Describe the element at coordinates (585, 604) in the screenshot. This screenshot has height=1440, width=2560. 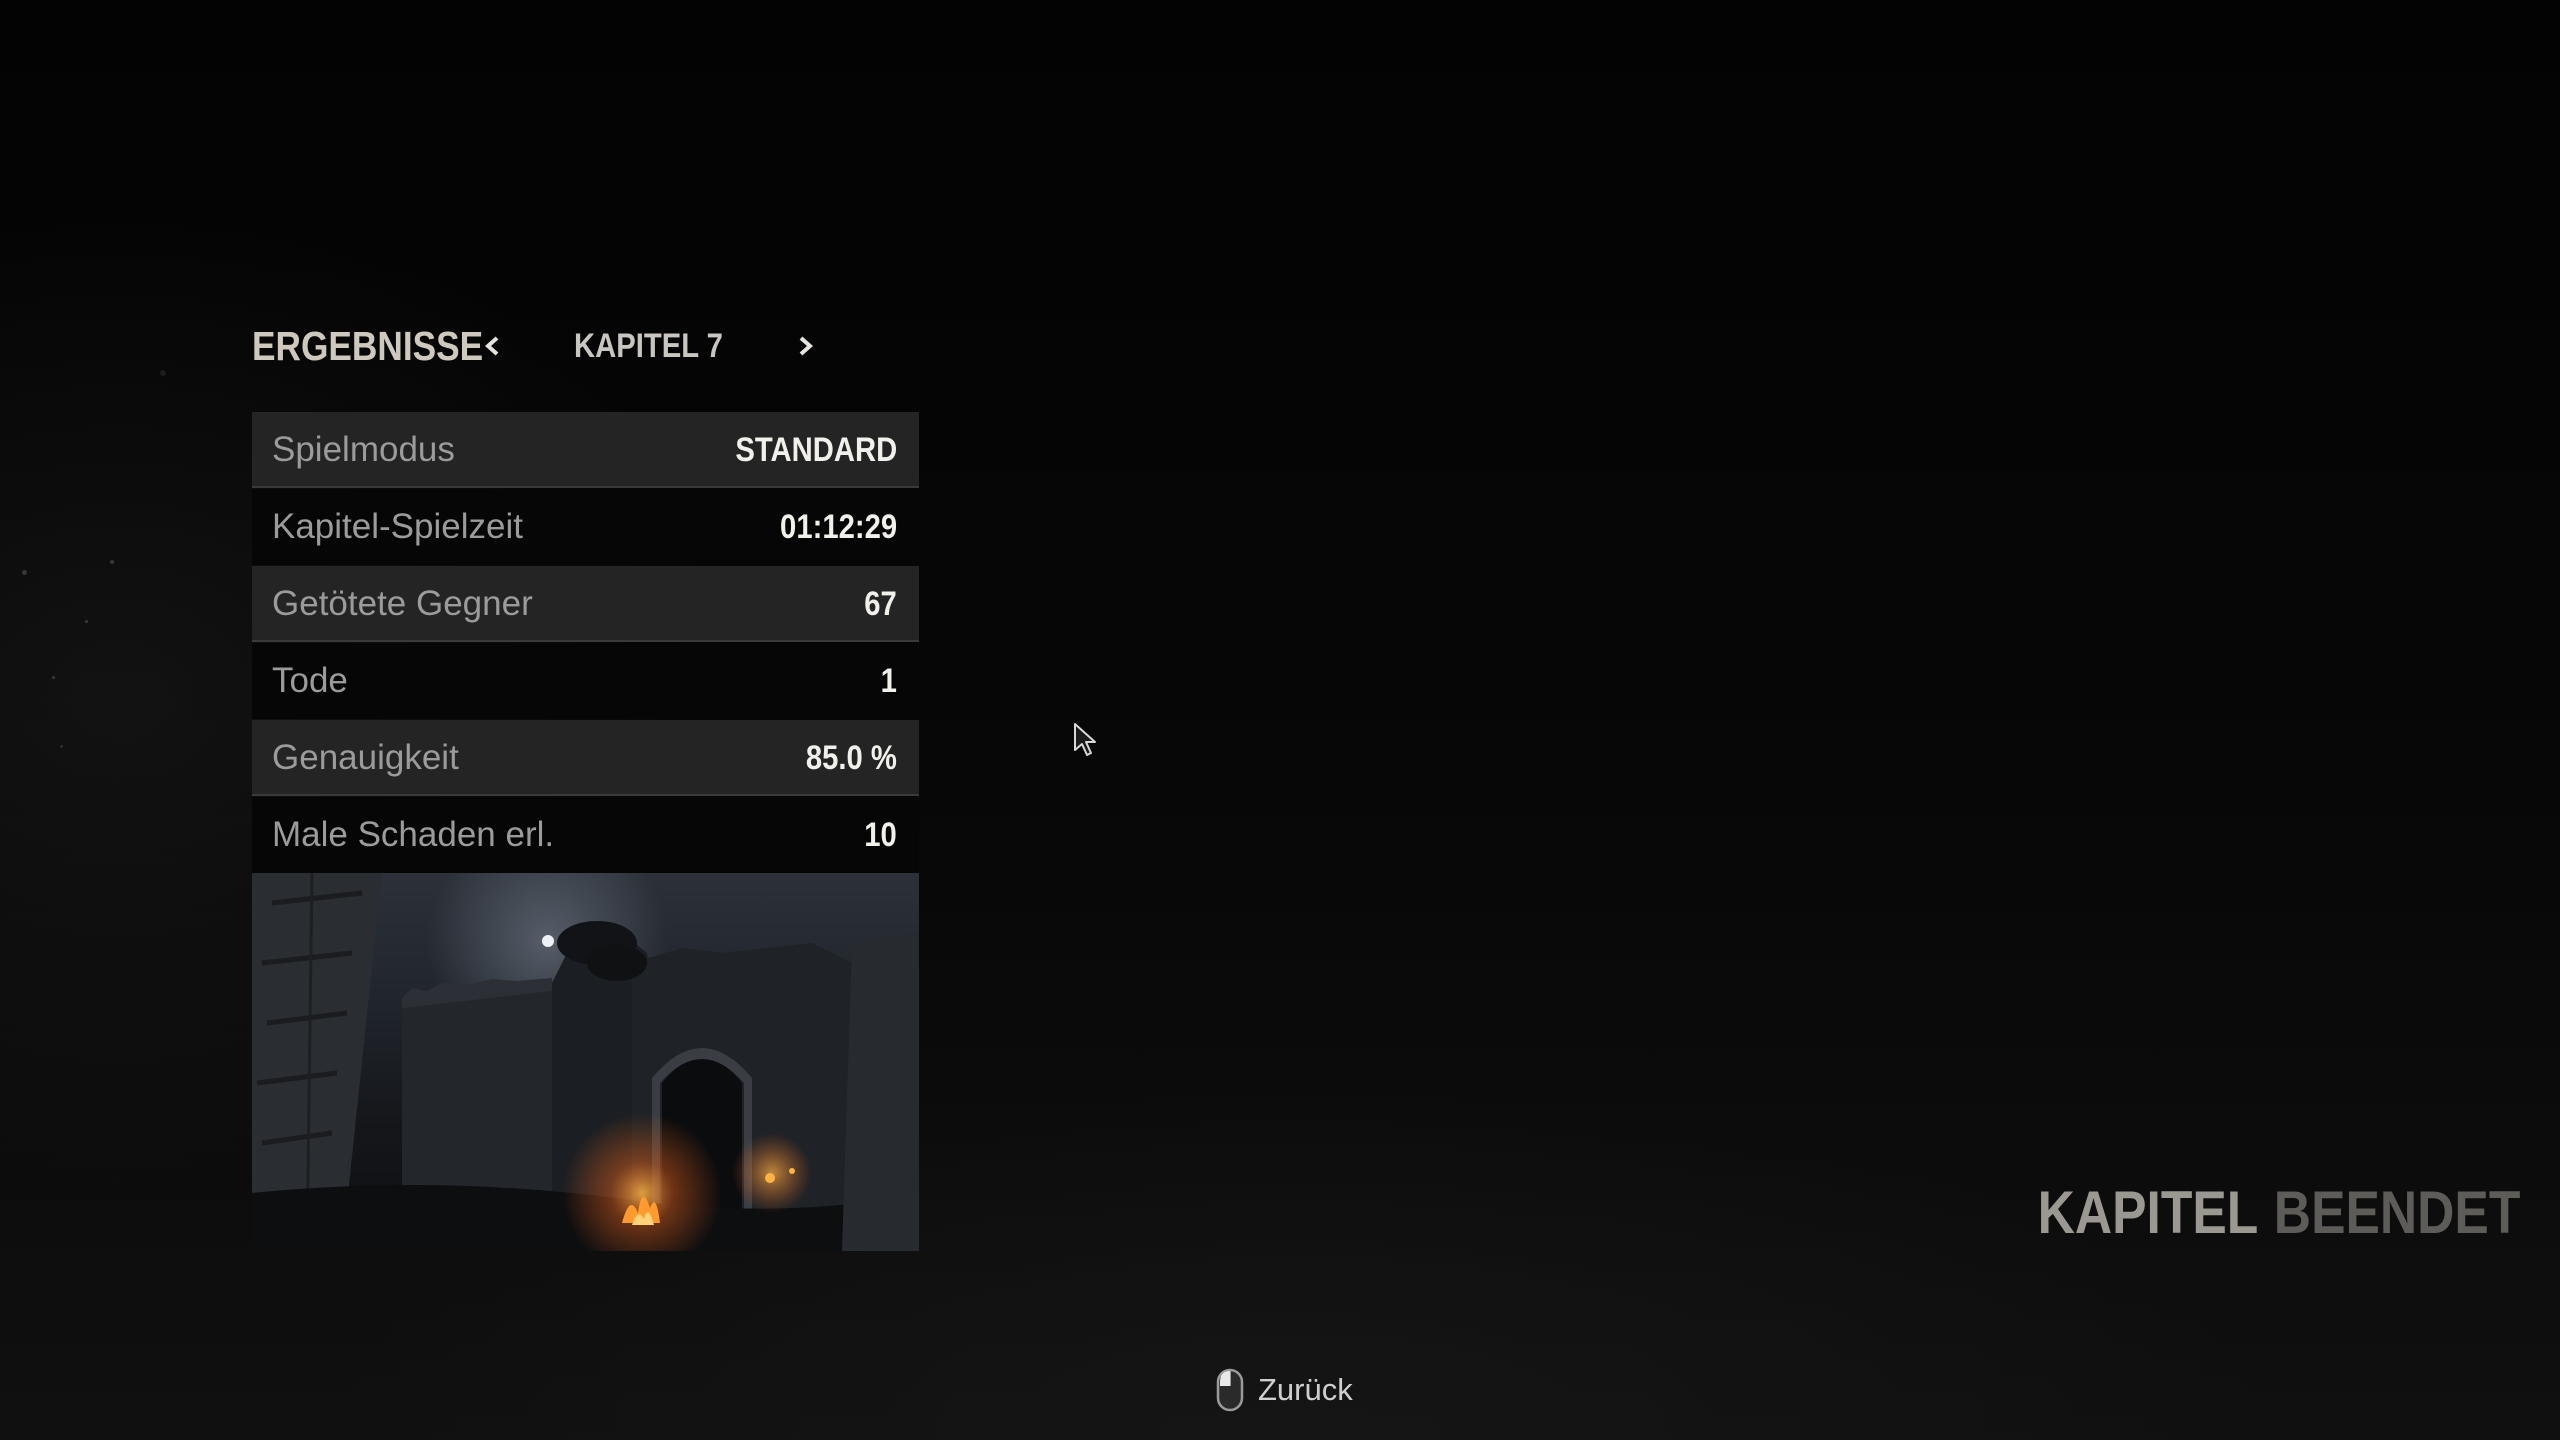
I see `stat-row-enemies-killed: Getötete Gegner 67` at that location.